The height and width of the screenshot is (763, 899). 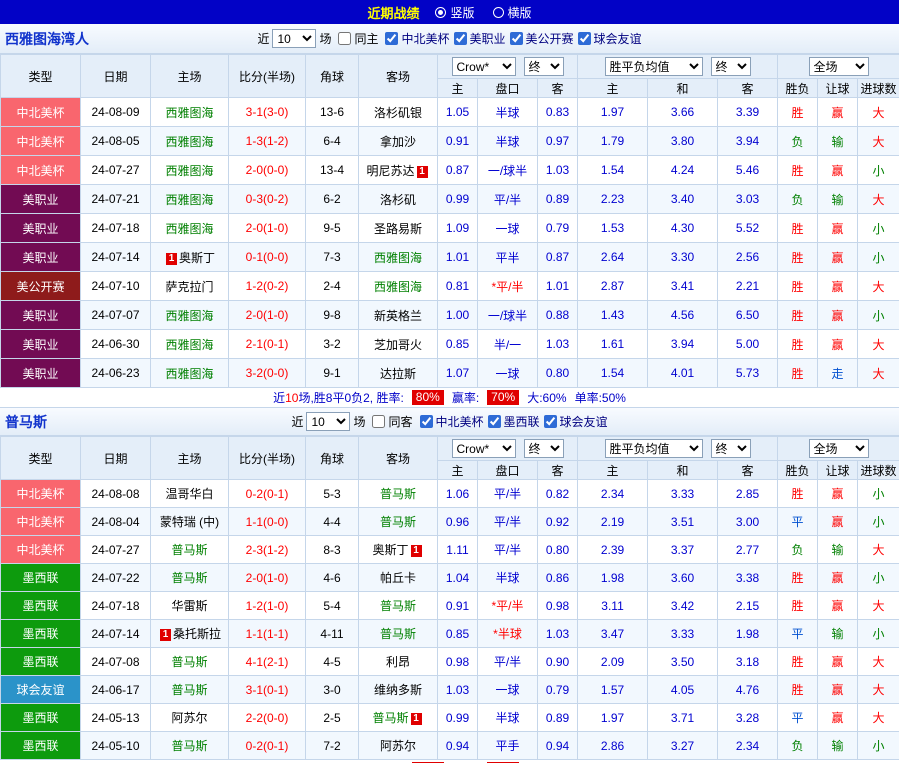 I want to click on top-bar: 近期战绩 竖版 横版, so click(x=449, y=12).